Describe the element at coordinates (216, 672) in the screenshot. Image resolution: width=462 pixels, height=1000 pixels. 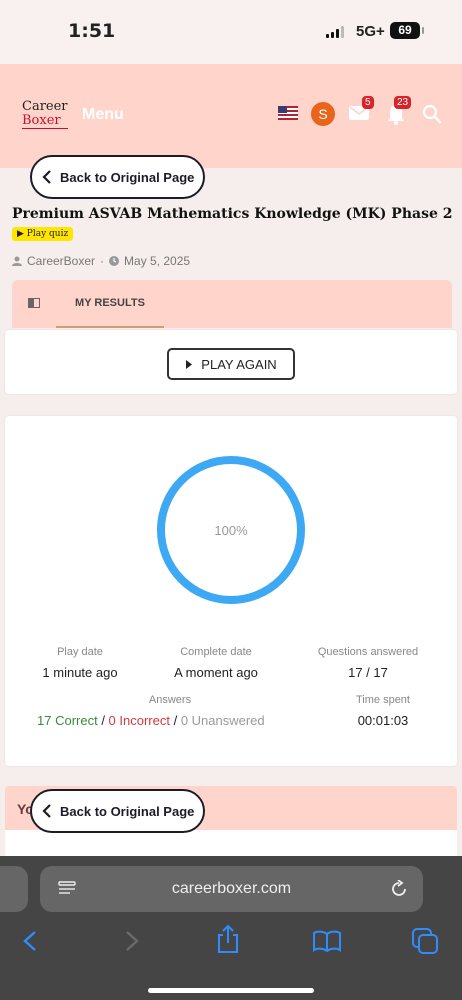
I see `complete-date-value: A moment ago` at that location.